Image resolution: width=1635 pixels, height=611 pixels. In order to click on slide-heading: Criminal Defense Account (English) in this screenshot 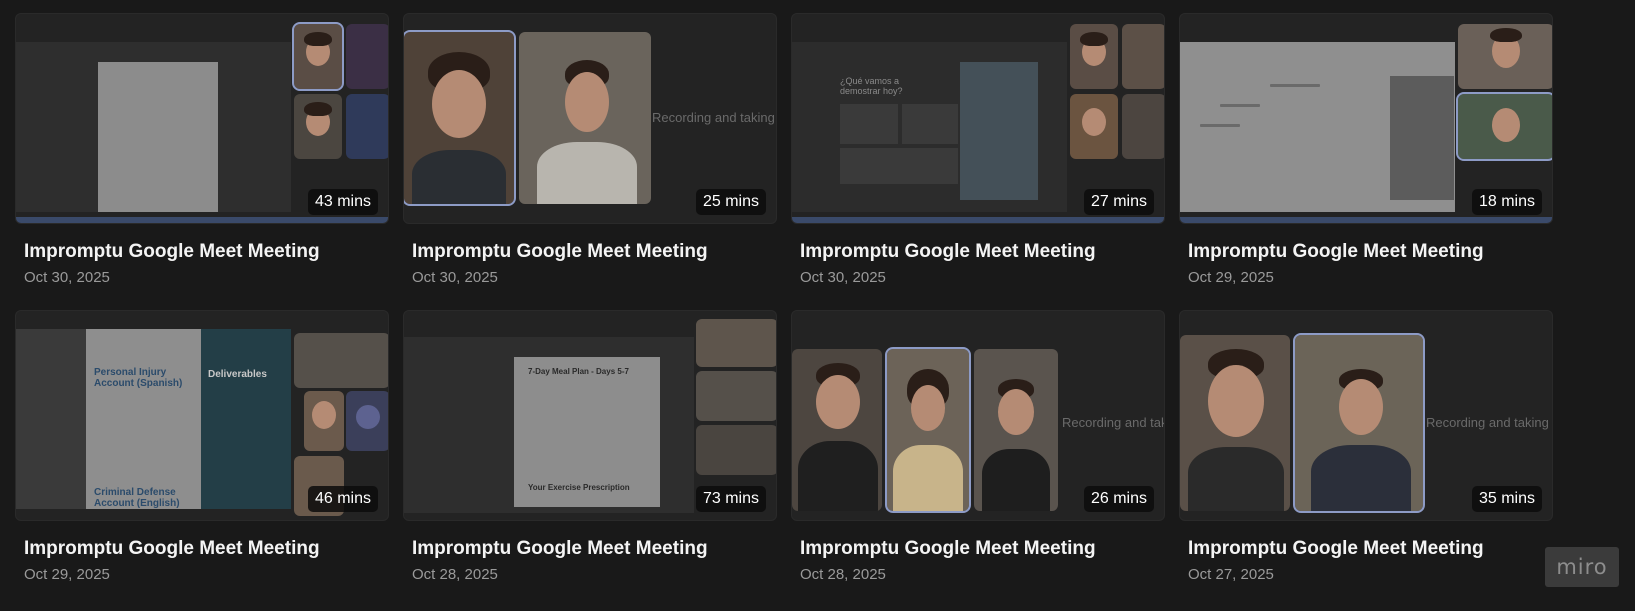, I will do `click(137, 498)`.